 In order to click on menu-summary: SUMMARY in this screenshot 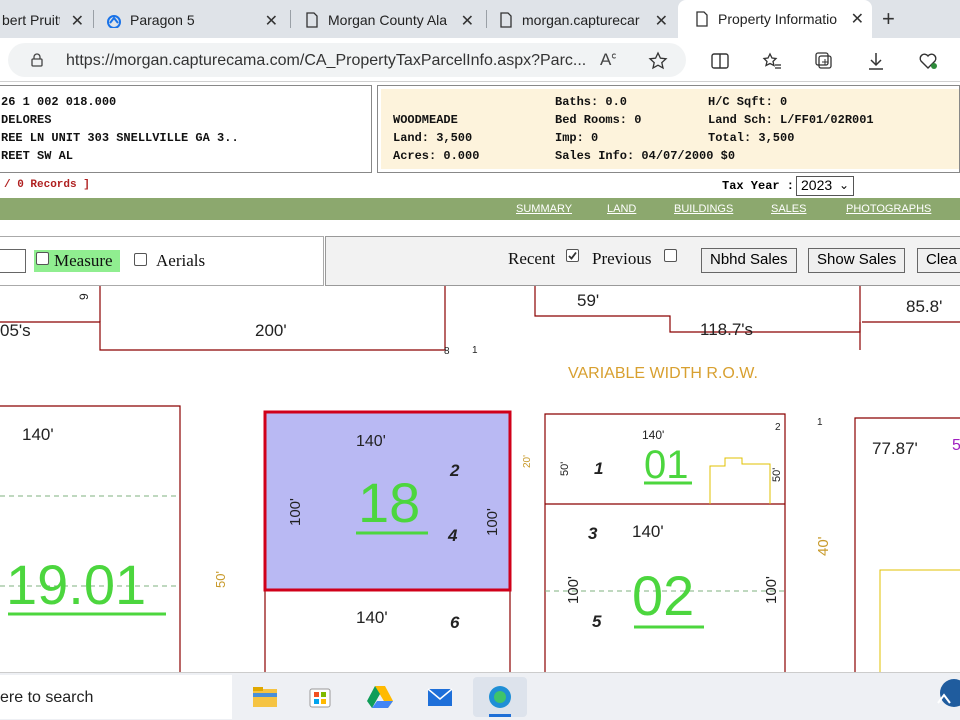, I will do `click(544, 209)`.